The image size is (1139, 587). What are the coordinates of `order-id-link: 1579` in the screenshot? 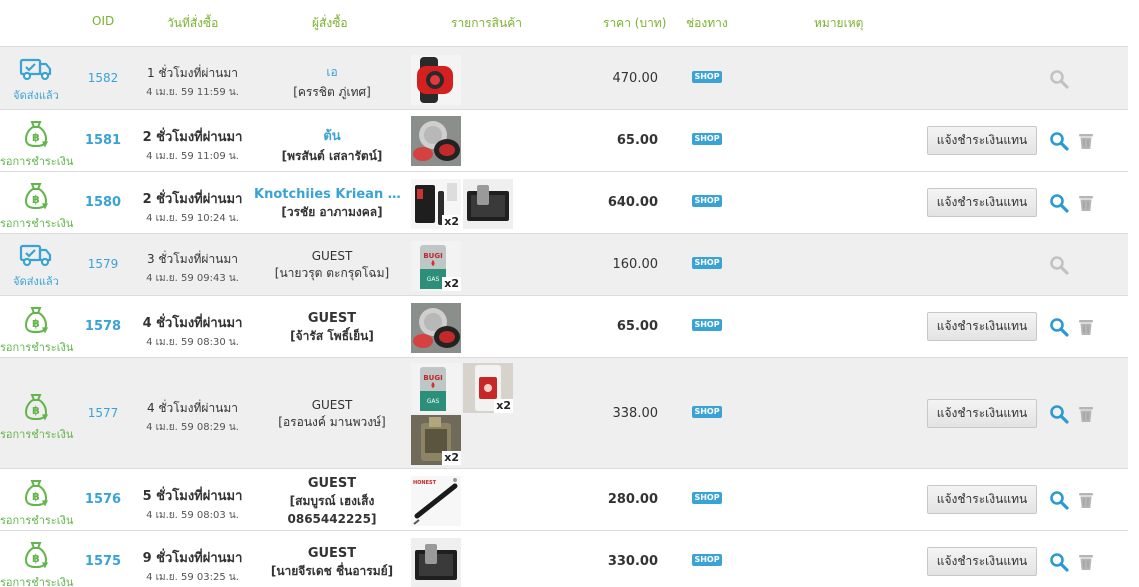 It's located at (103, 264).